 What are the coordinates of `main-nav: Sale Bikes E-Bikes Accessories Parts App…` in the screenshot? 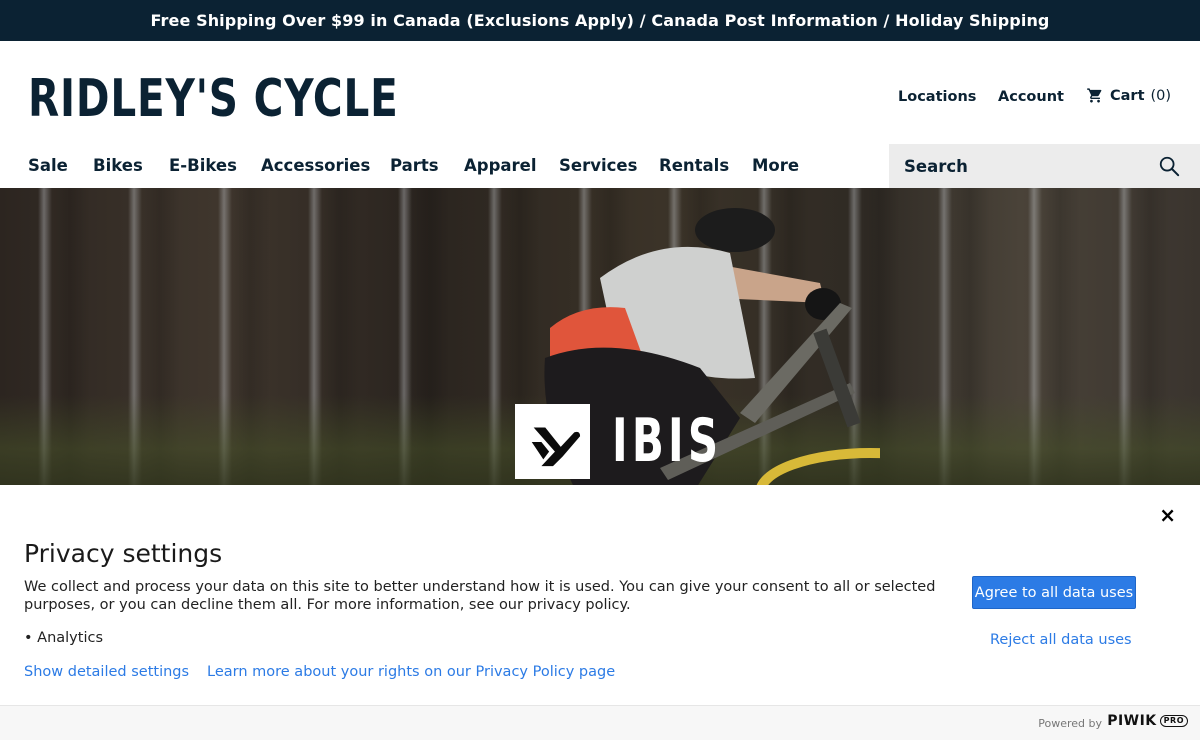 It's located at (444, 167).